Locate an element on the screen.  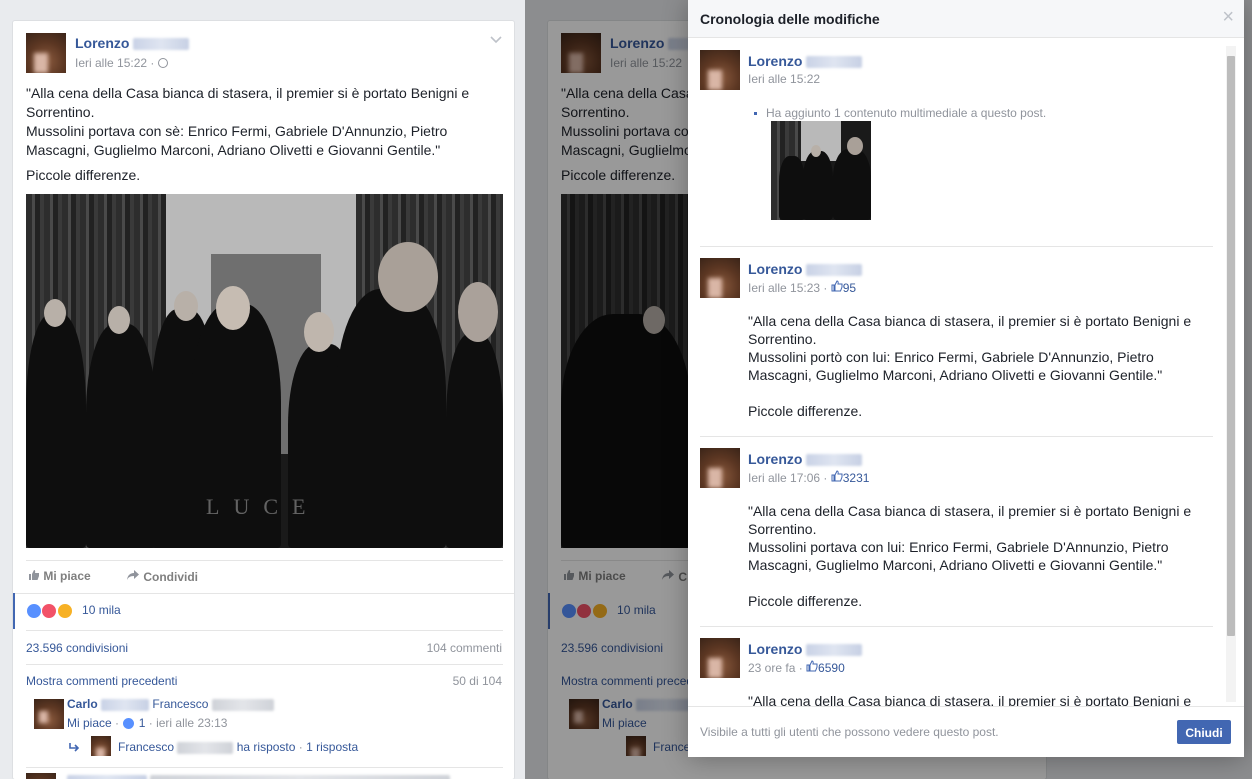
comments-range: 50 di 104 is located at coordinates (477, 681).